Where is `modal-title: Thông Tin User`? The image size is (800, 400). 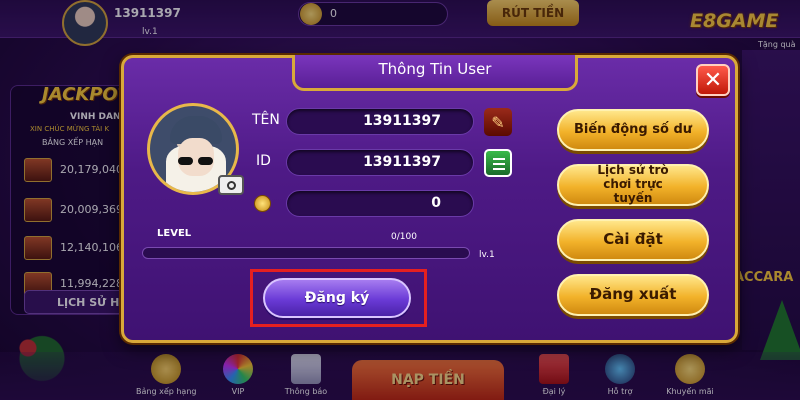 modal-title: Thông Tin User is located at coordinates (435, 69).